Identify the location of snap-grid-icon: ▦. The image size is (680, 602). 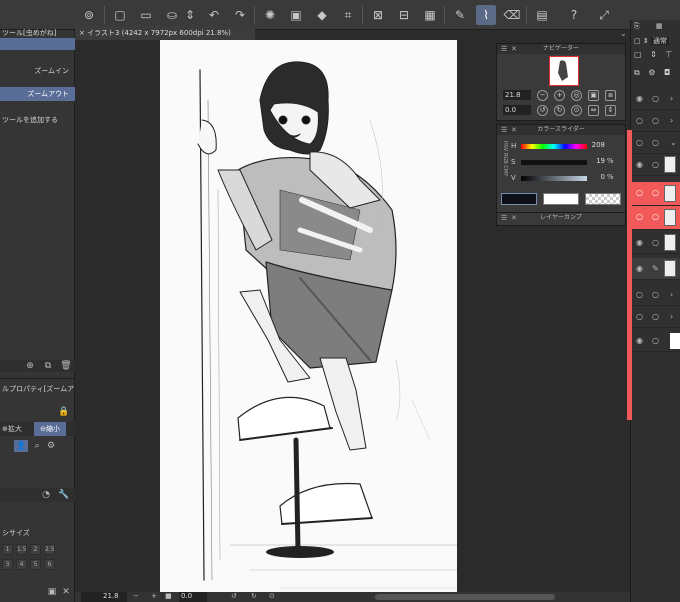
(430, 15).